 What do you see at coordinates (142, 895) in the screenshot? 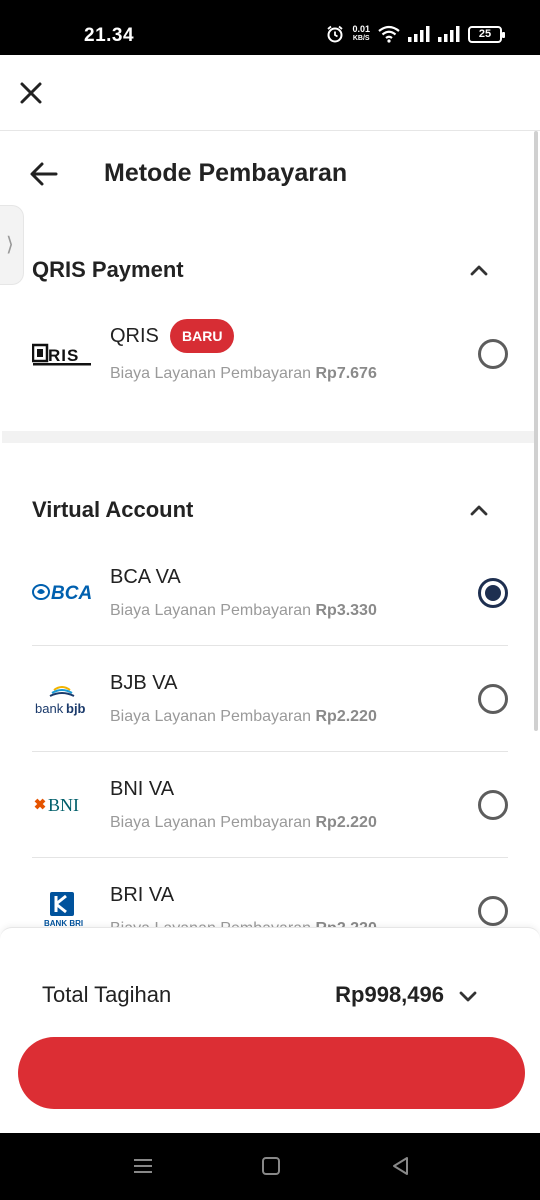
I see `payment-name: BRI VA` at bounding box center [142, 895].